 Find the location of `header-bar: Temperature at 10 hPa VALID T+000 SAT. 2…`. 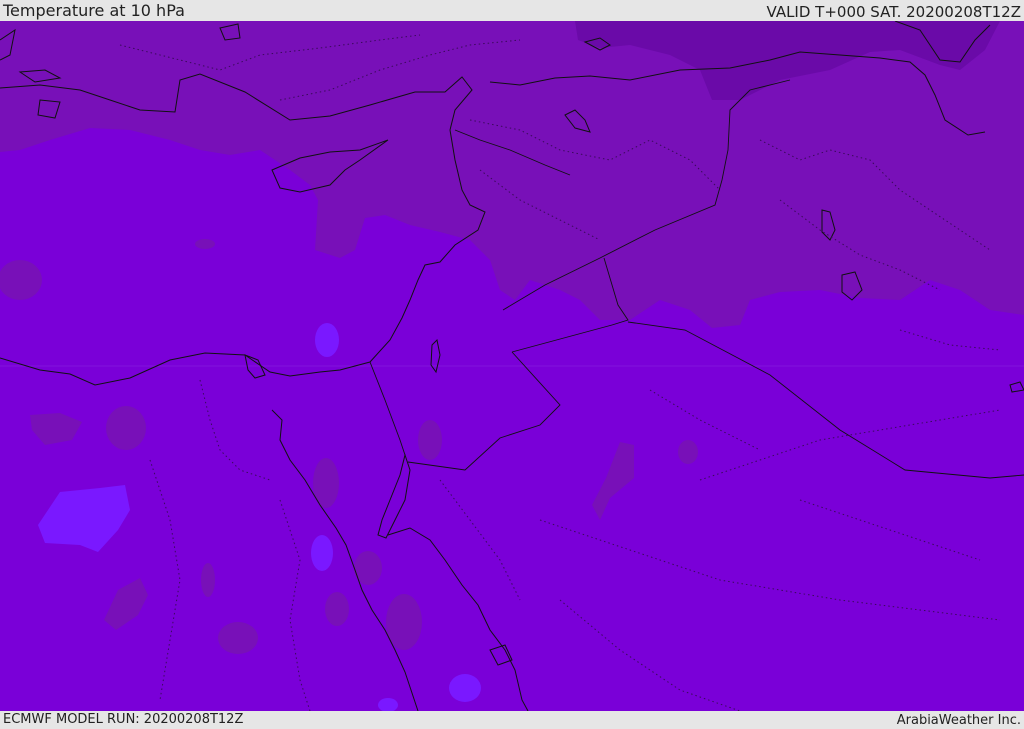

header-bar: Temperature at 10 hPa VALID T+000 SAT. 2… is located at coordinates (512, 10).